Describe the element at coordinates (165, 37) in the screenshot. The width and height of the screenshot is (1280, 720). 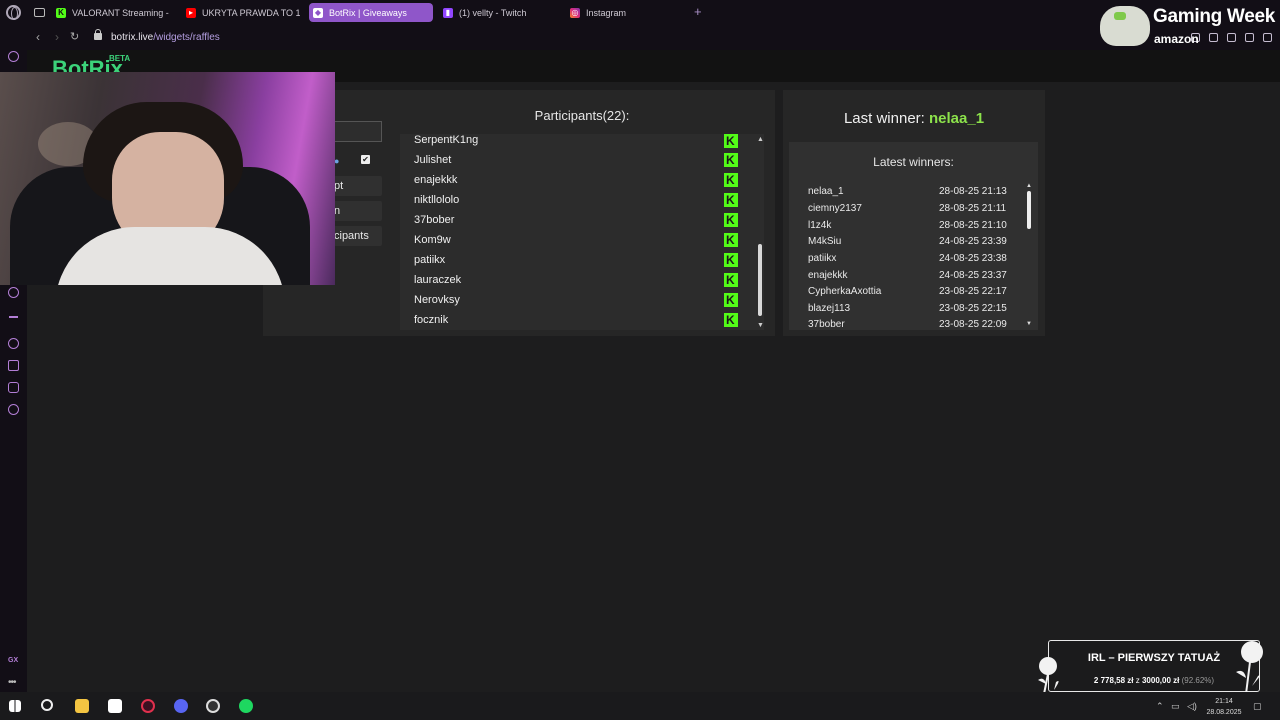
I see `url-field: botrix.live/widgets/raffles` at that location.